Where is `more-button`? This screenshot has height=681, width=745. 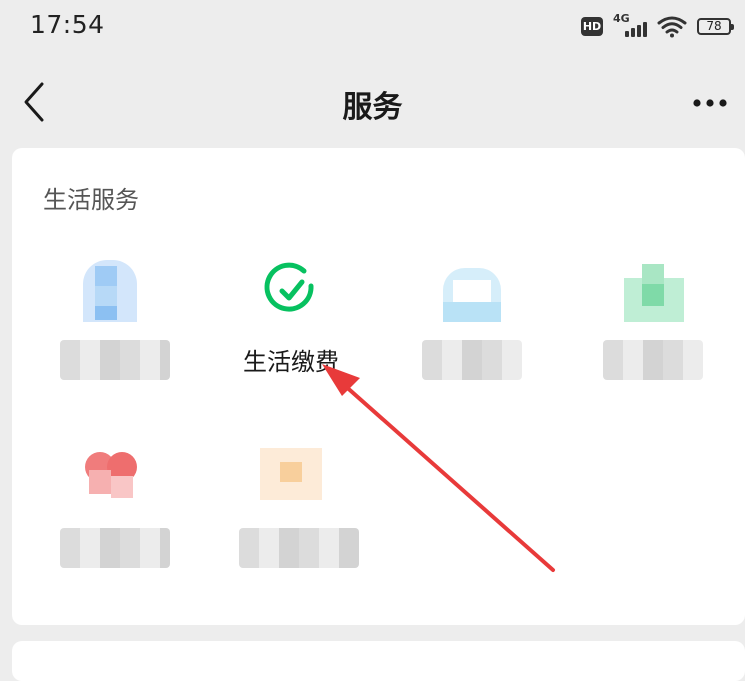
more-button is located at coordinates (711, 103).